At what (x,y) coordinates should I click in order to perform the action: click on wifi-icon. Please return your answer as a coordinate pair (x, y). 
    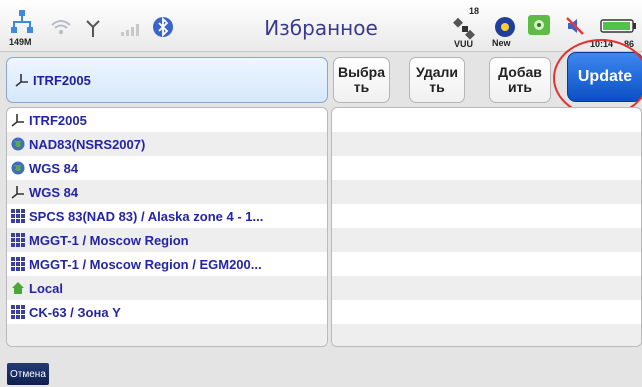
    Looking at the image, I should click on (61, 29).